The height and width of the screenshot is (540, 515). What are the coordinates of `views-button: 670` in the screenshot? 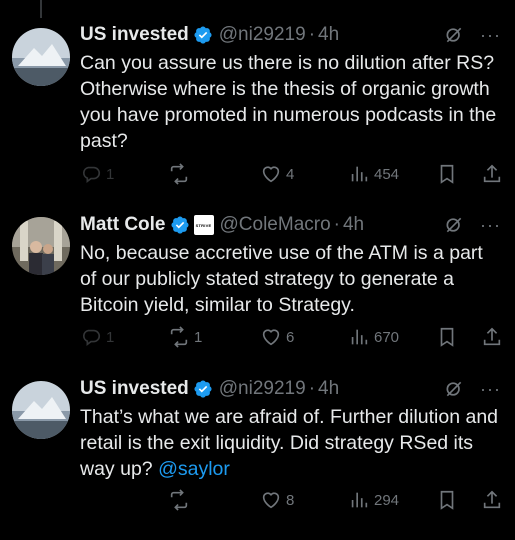 It's located at (373, 337).